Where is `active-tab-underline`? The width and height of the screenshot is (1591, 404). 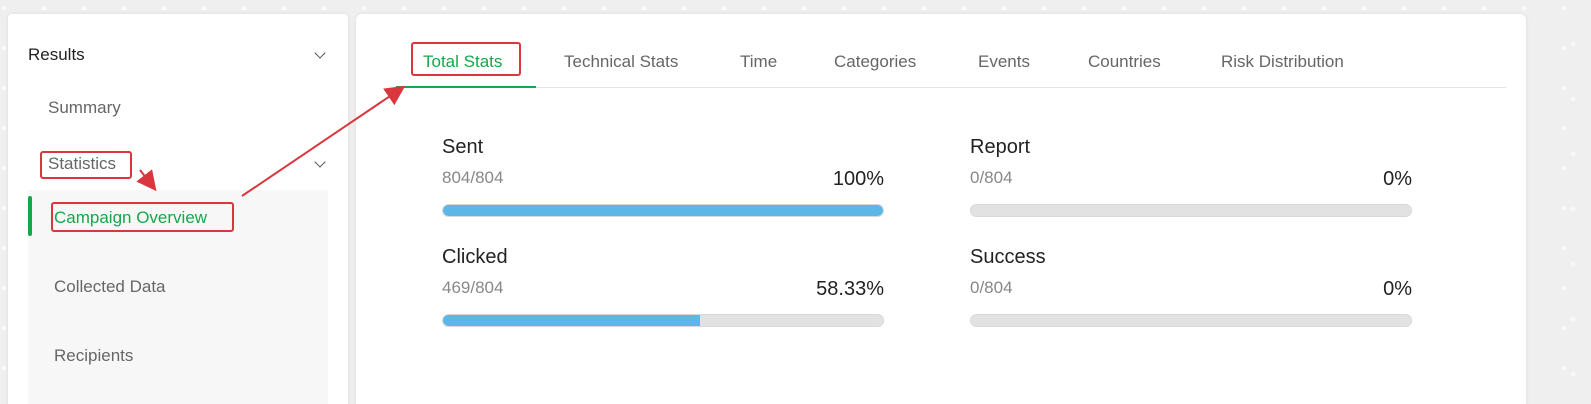 active-tab-underline is located at coordinates (466, 87).